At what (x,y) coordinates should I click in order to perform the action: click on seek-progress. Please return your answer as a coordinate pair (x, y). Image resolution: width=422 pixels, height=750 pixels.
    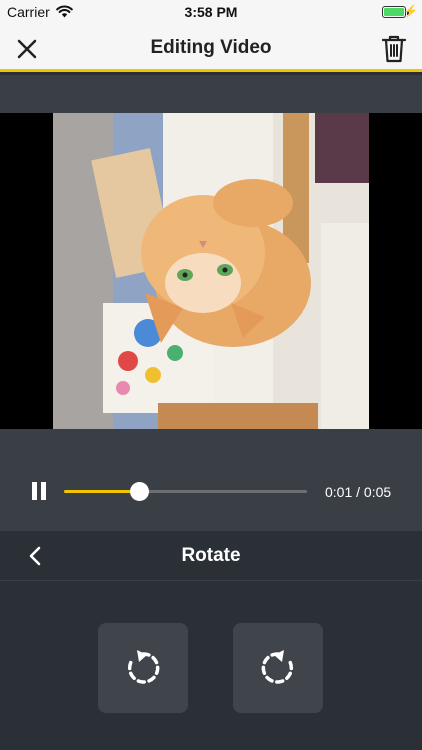
    Looking at the image, I should click on (102, 491).